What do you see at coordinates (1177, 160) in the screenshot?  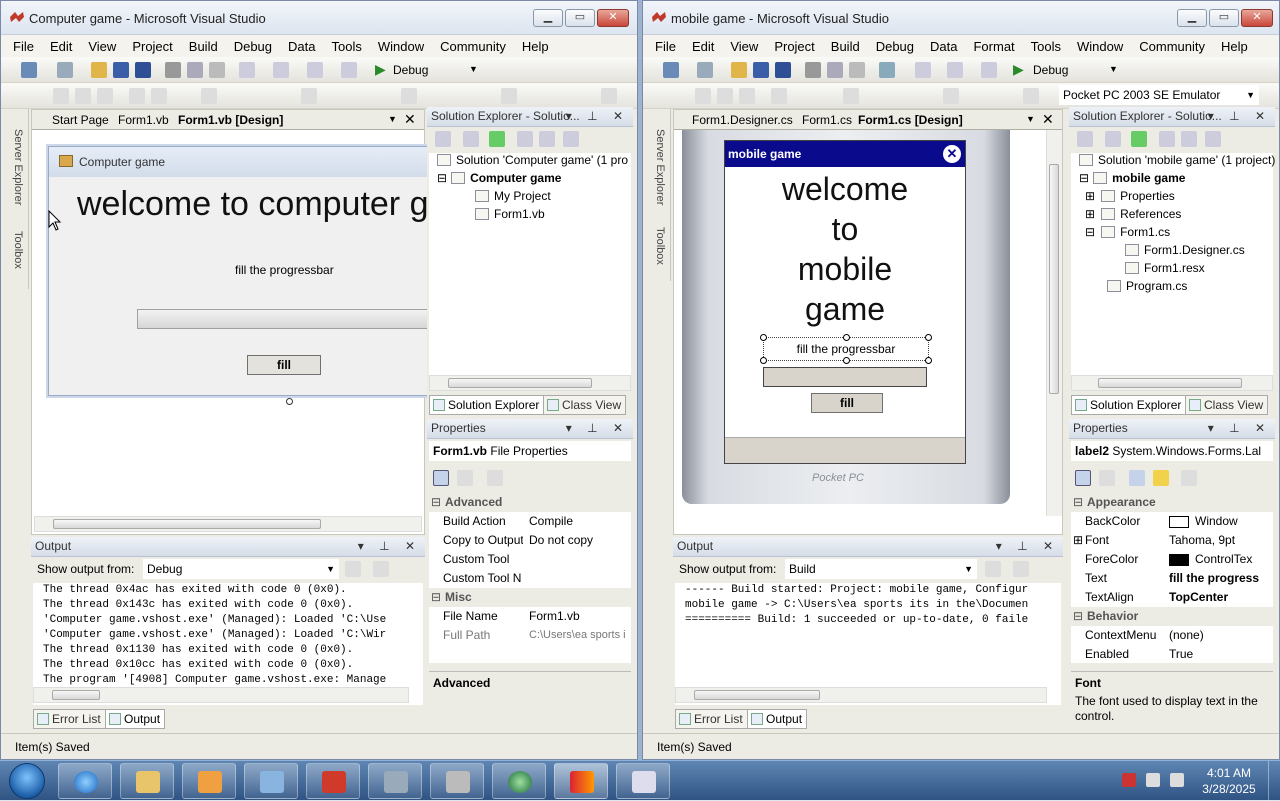 I see `tree-solution: Solution 'mobile game' (1 project)` at bounding box center [1177, 160].